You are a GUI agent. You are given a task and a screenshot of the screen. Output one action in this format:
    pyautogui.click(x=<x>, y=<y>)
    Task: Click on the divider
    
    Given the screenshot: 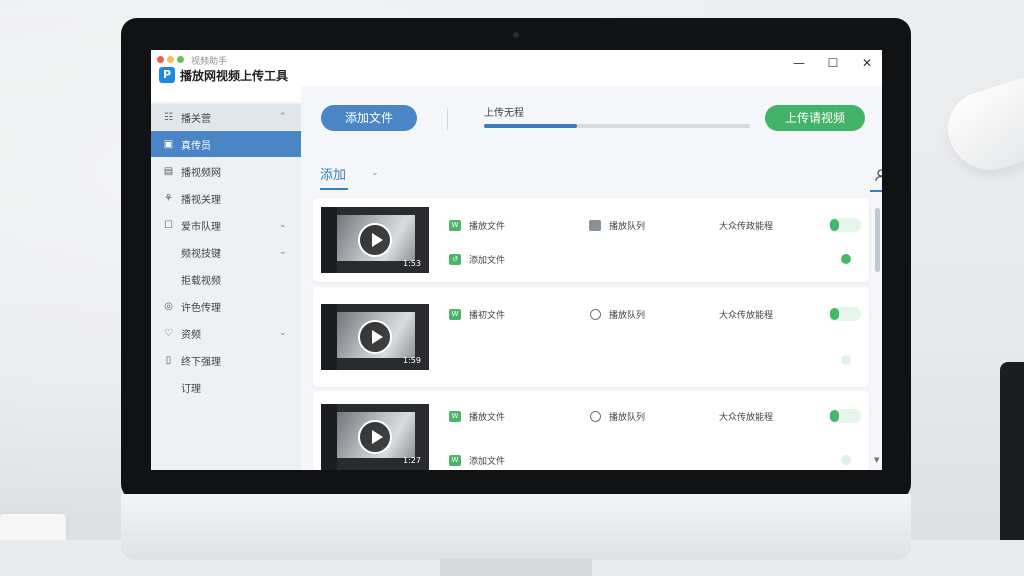 What is the action you would take?
    pyautogui.click(x=447, y=119)
    